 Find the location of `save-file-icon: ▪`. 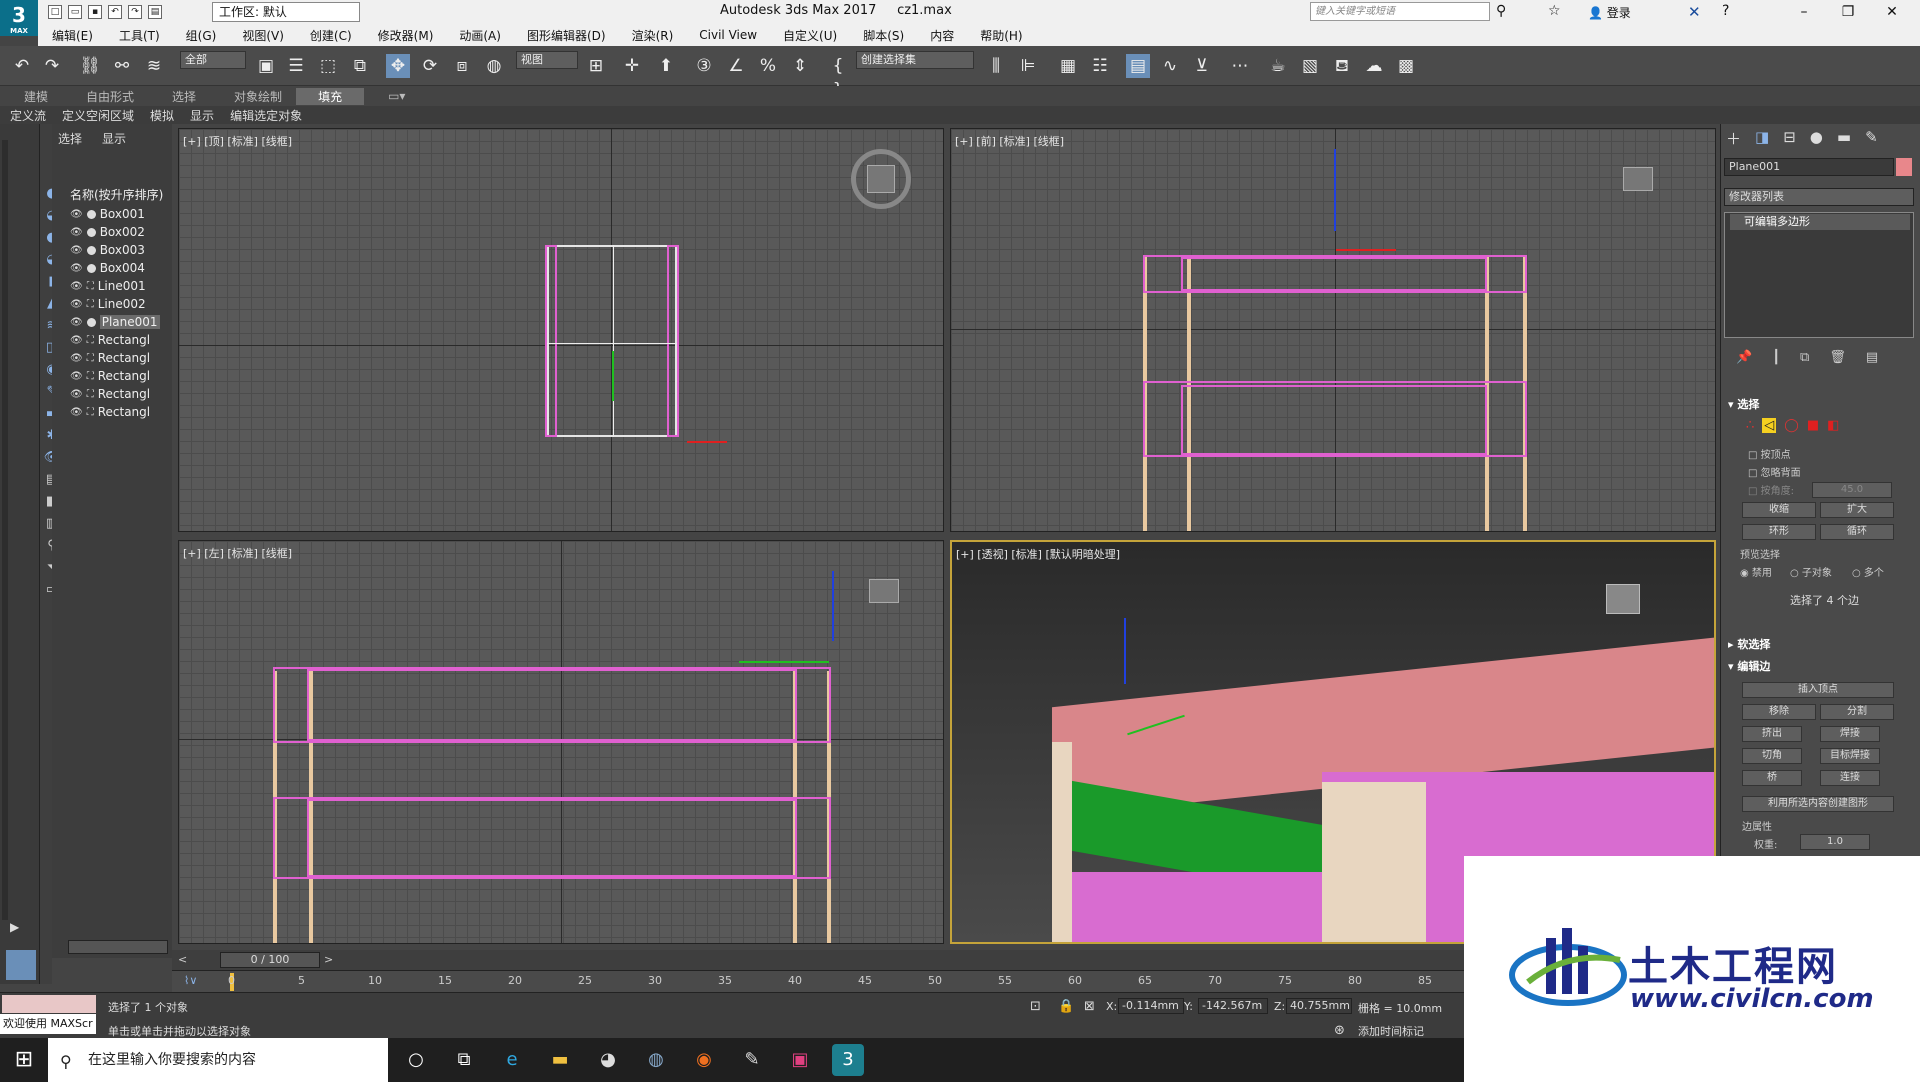

save-file-icon: ▪ is located at coordinates (95, 12).